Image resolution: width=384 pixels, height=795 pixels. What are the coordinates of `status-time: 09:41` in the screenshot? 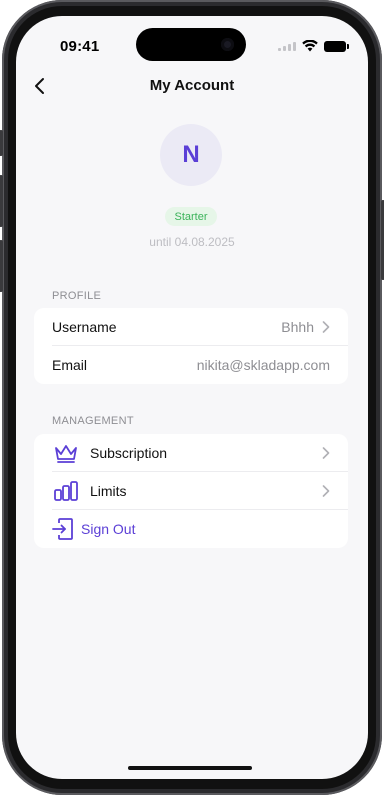 It's located at (80, 46).